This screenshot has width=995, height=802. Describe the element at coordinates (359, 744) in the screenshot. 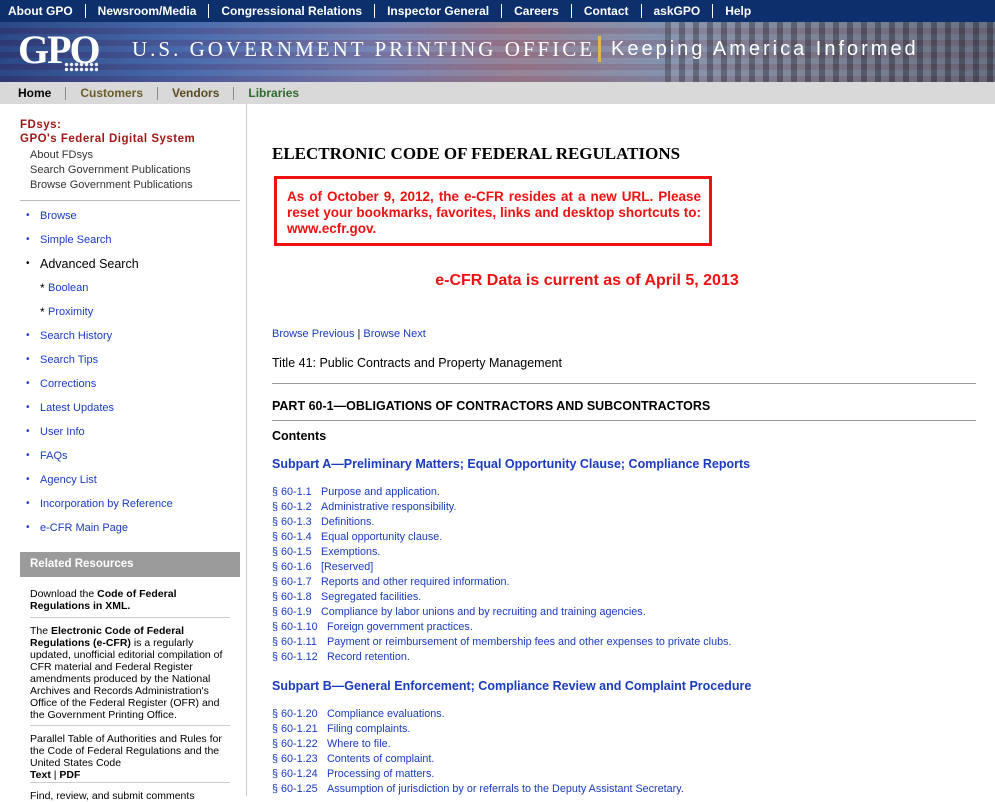

I see `section-title: Where to file.` at that location.